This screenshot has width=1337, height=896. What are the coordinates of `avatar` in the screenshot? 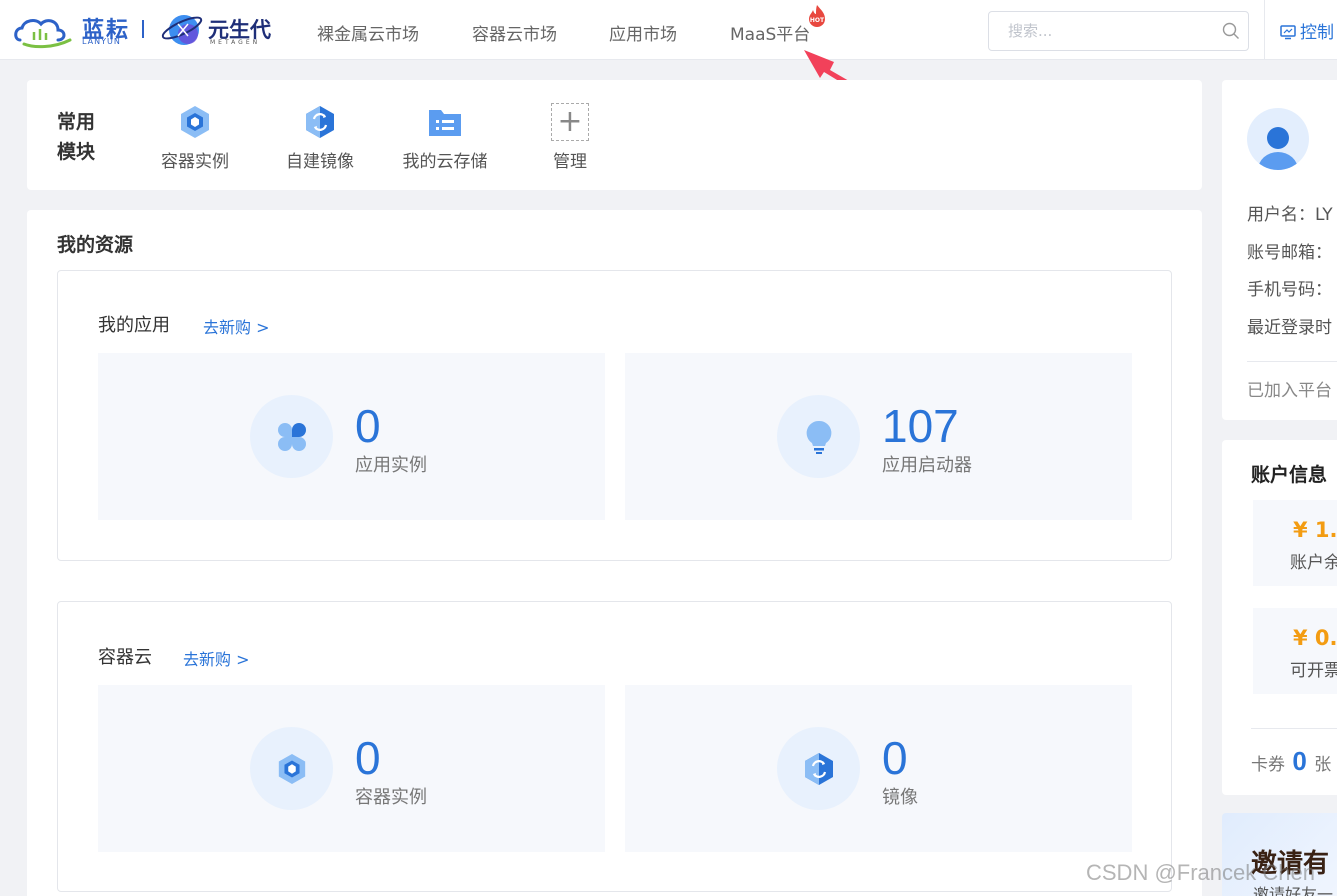 It's located at (1278, 139).